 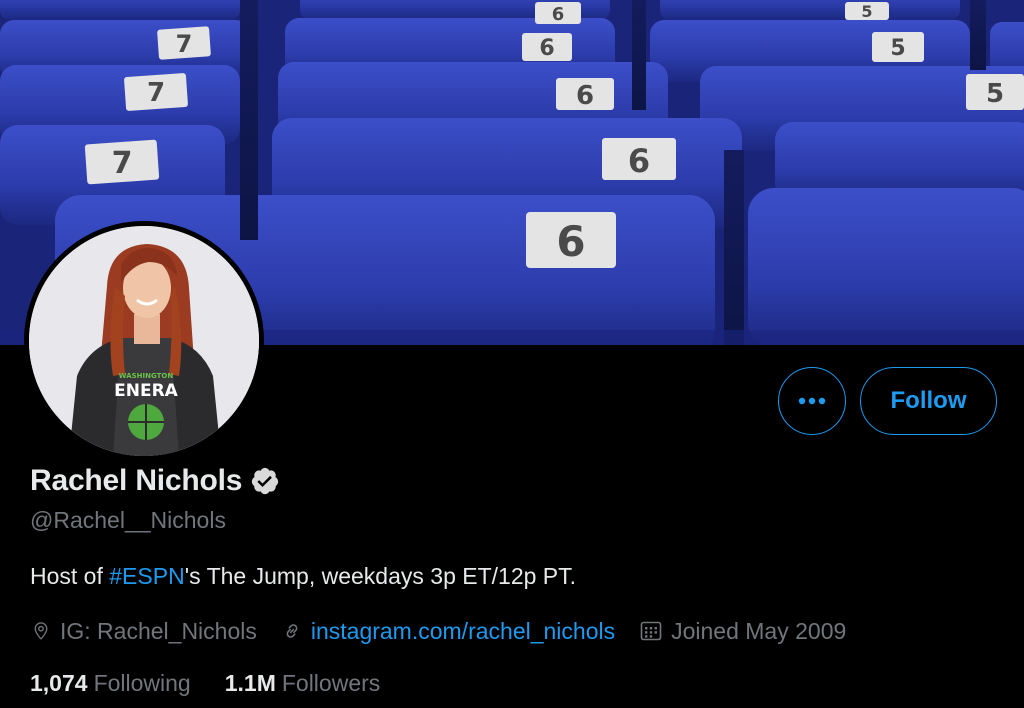 What do you see at coordinates (222, 683) in the screenshot?
I see `profile-stats: 1,074 Following 1.1M Followers` at bounding box center [222, 683].